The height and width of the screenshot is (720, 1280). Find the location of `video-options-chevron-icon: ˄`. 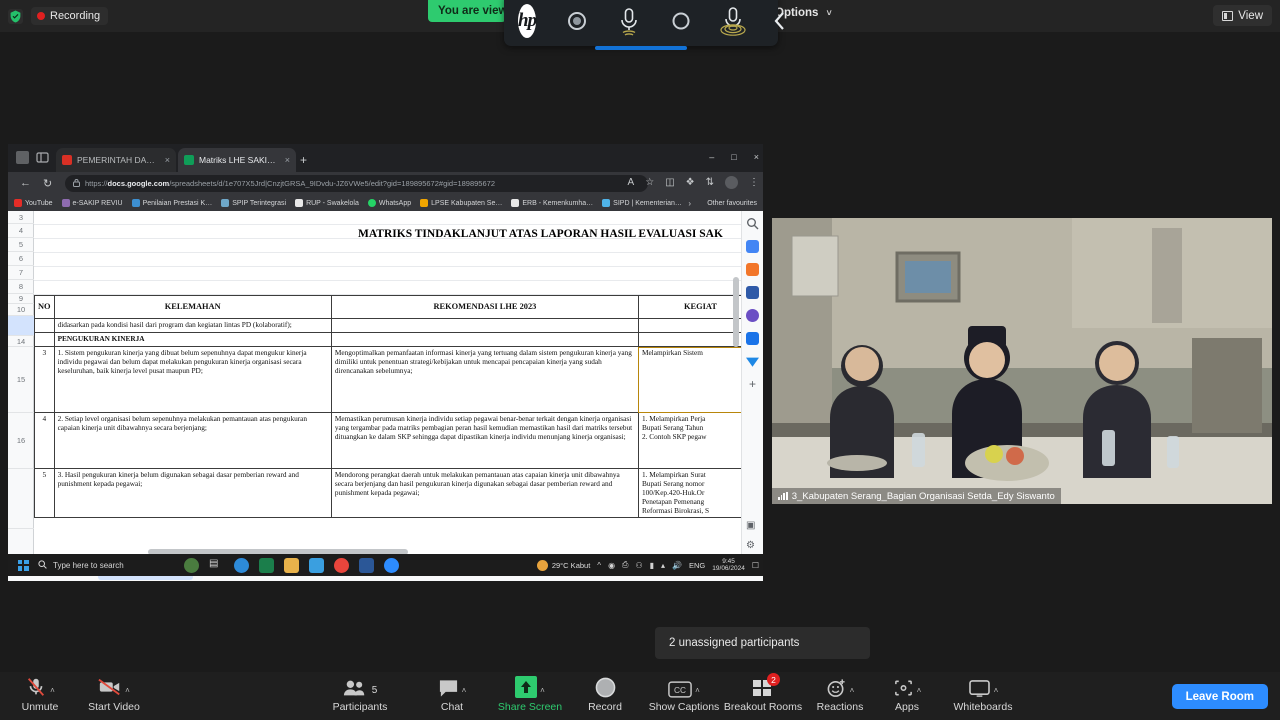

video-options-chevron-icon: ˄ is located at coordinates (127, 690).